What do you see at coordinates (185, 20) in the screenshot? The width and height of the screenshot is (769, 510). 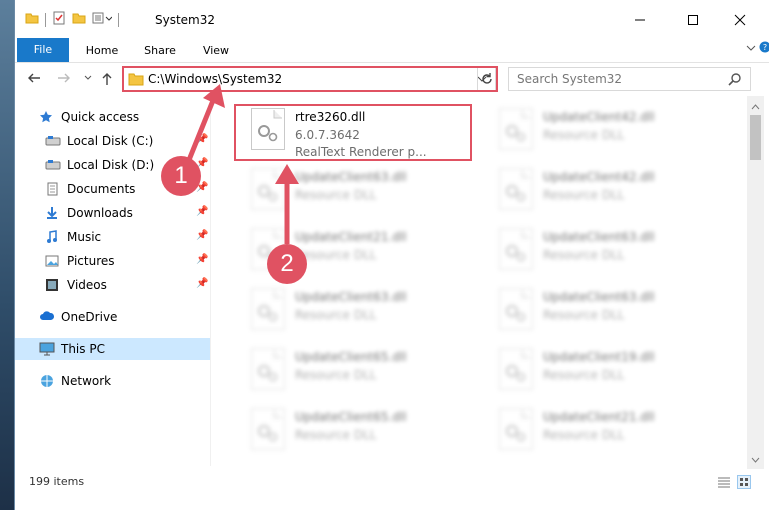 I see `window-title: System32` at bounding box center [185, 20].